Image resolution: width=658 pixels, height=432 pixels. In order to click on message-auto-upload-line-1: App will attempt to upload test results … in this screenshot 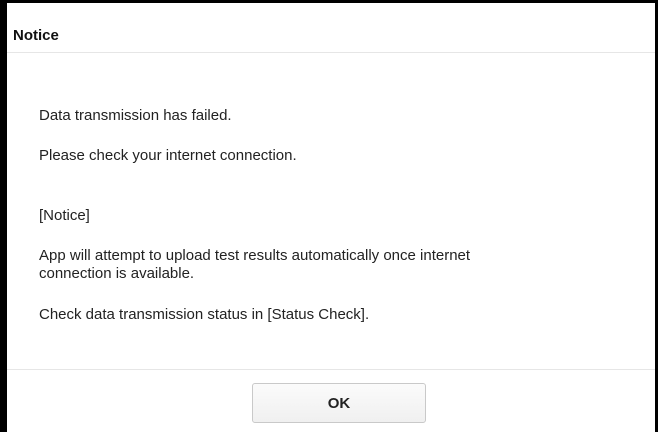, I will do `click(255, 255)`.